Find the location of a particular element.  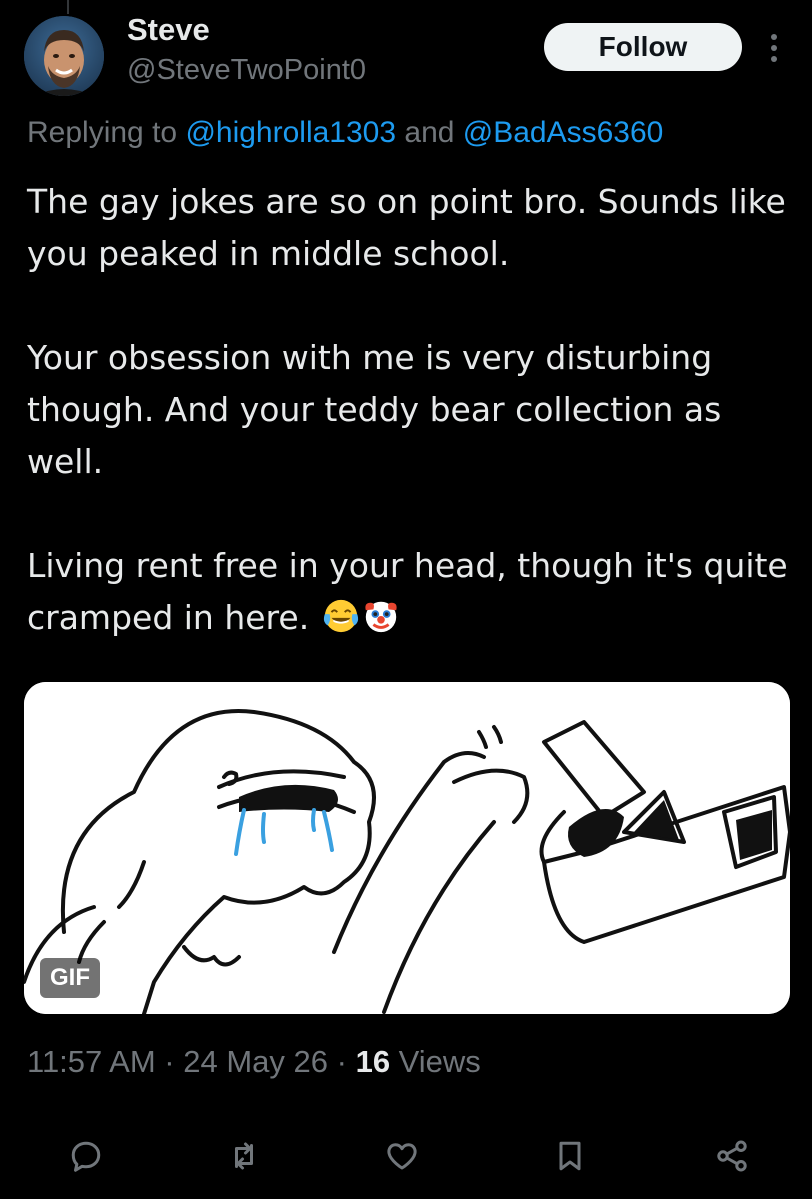

like-button is located at coordinates (402, 1156).